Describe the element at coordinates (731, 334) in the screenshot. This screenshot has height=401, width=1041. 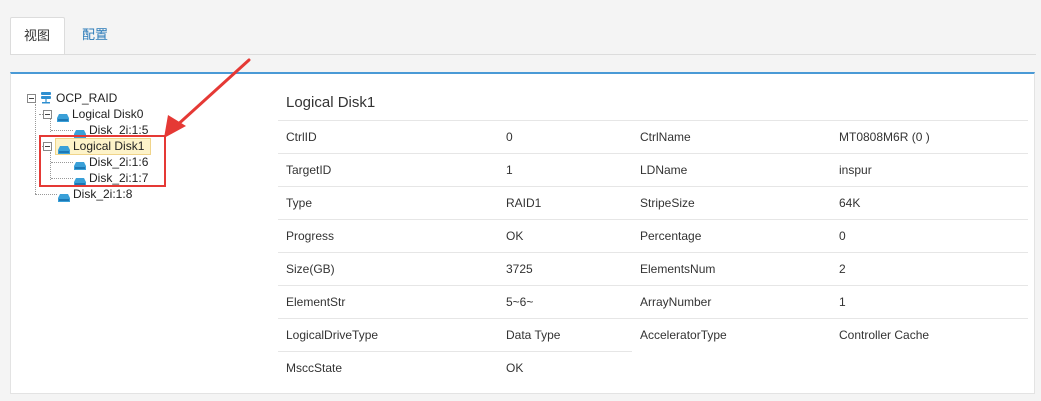
I see `field-label: AcceleratorType` at that location.